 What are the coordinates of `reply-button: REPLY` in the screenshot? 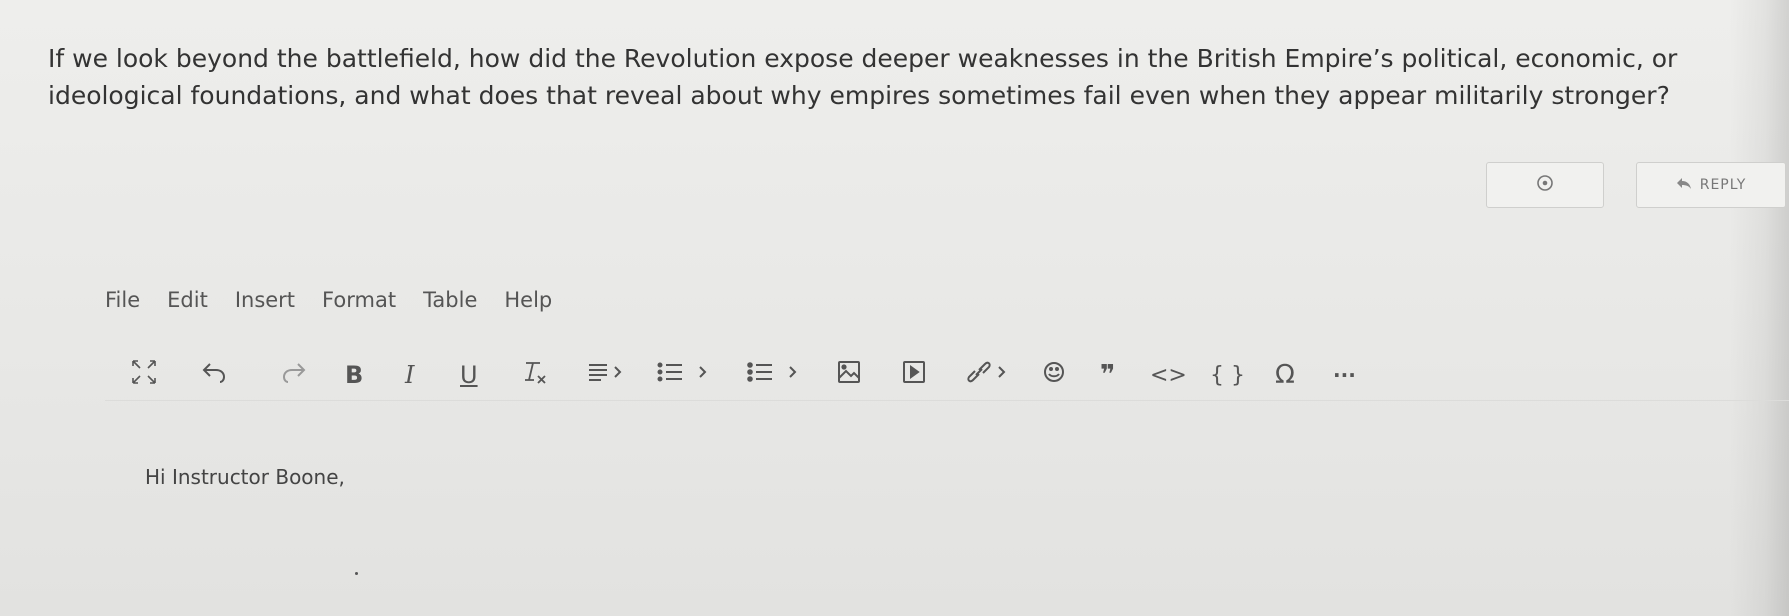 It's located at (1711, 185).